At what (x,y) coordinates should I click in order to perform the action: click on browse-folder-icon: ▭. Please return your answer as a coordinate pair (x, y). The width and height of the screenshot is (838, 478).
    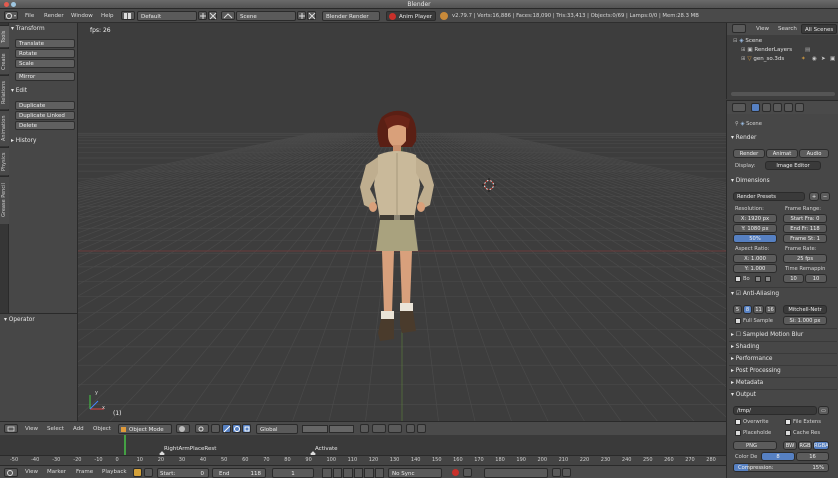
    Looking at the image, I should click on (823, 410).